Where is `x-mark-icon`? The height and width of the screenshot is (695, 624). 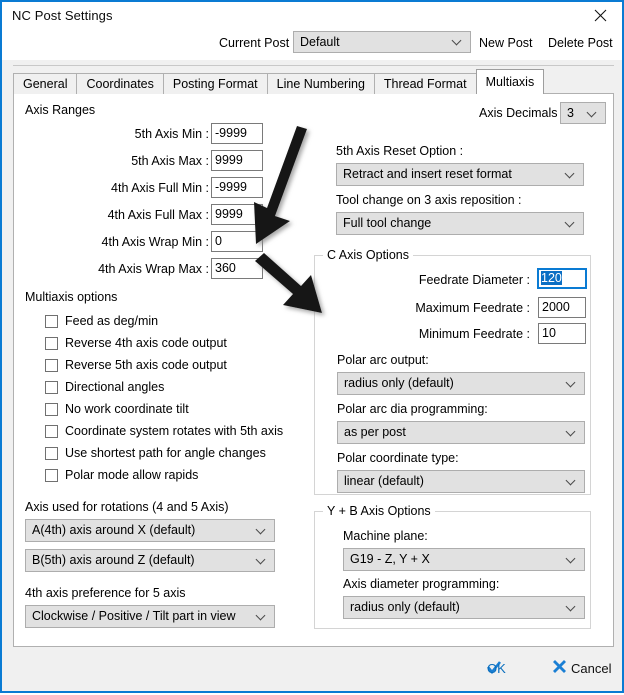 x-mark-icon is located at coordinates (559, 668).